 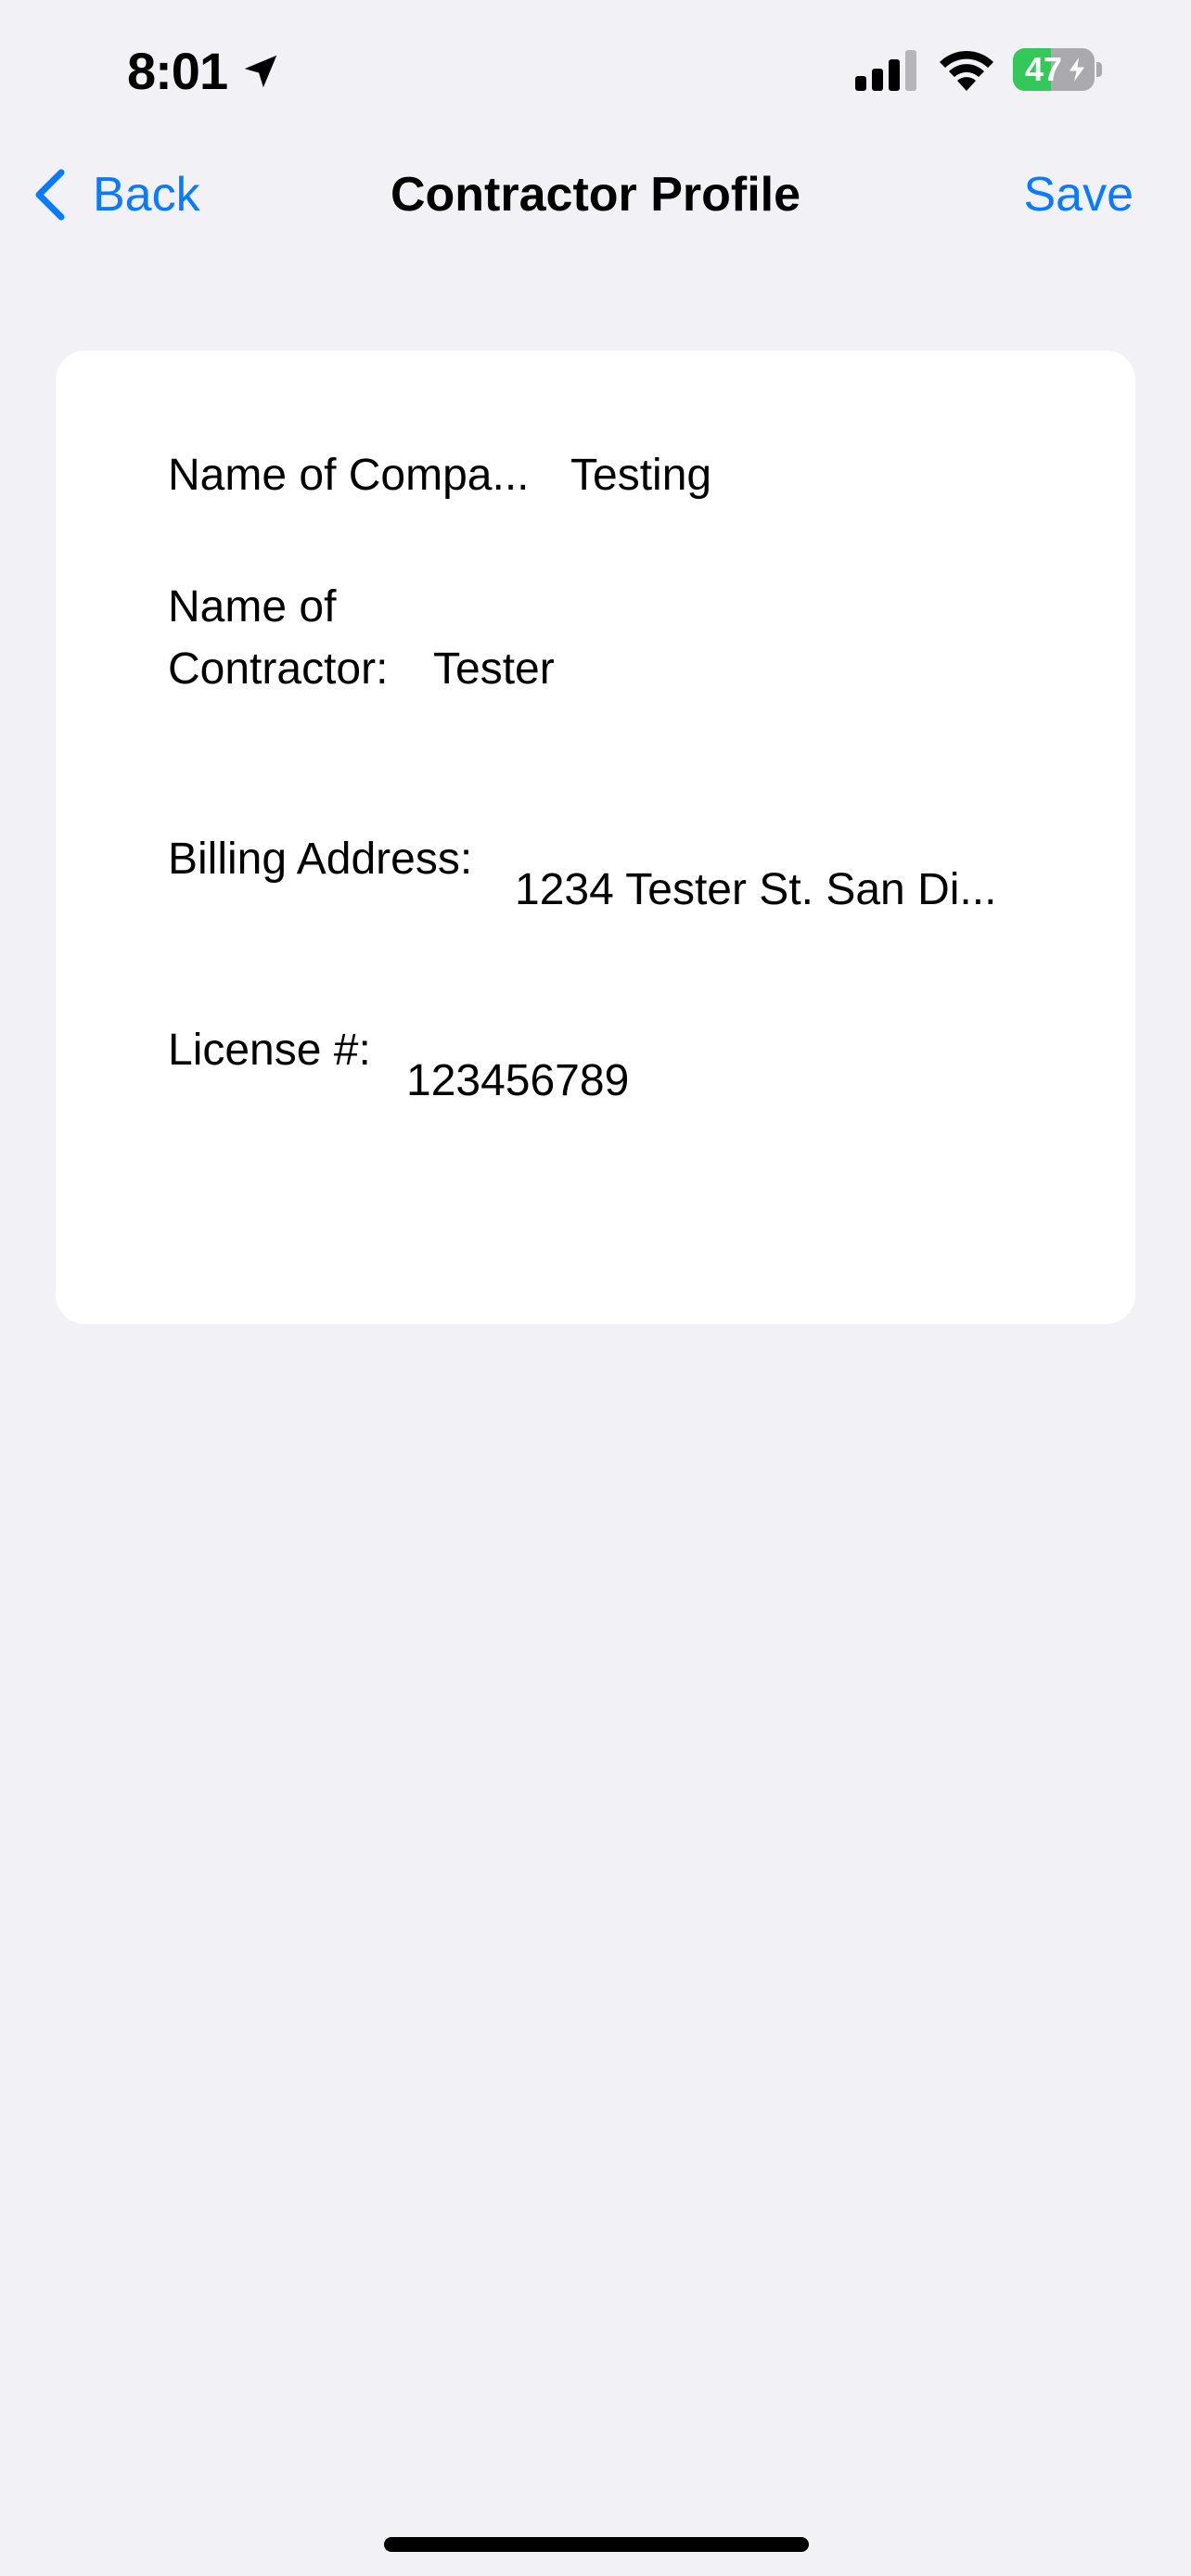 What do you see at coordinates (1099, 69) in the screenshot?
I see `battery-cap` at bounding box center [1099, 69].